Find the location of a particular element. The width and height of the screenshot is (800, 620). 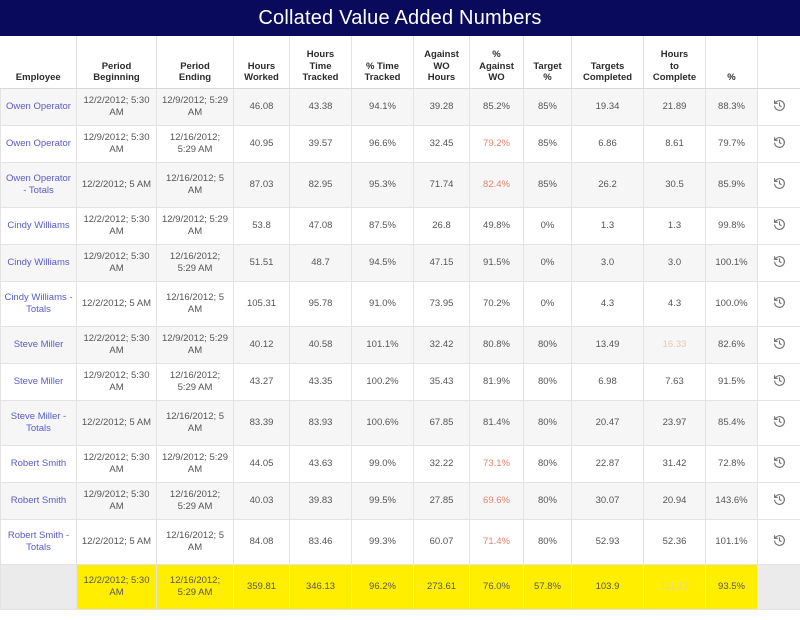

cell-pct-against-wo: 49.8% is located at coordinates (497, 226).